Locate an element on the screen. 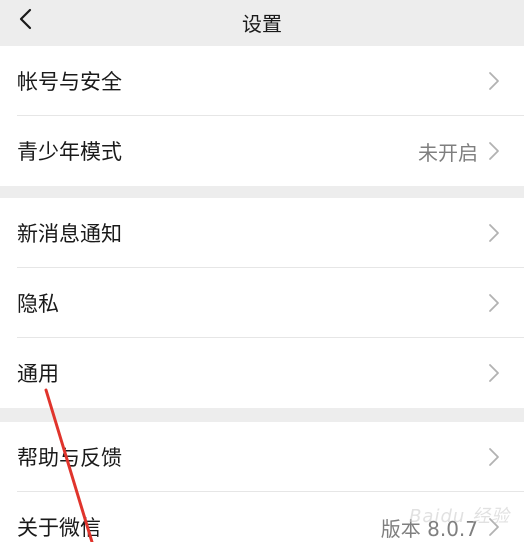 This screenshot has width=524, height=542. settings-row-privacy: 隐私 is located at coordinates (262, 303).